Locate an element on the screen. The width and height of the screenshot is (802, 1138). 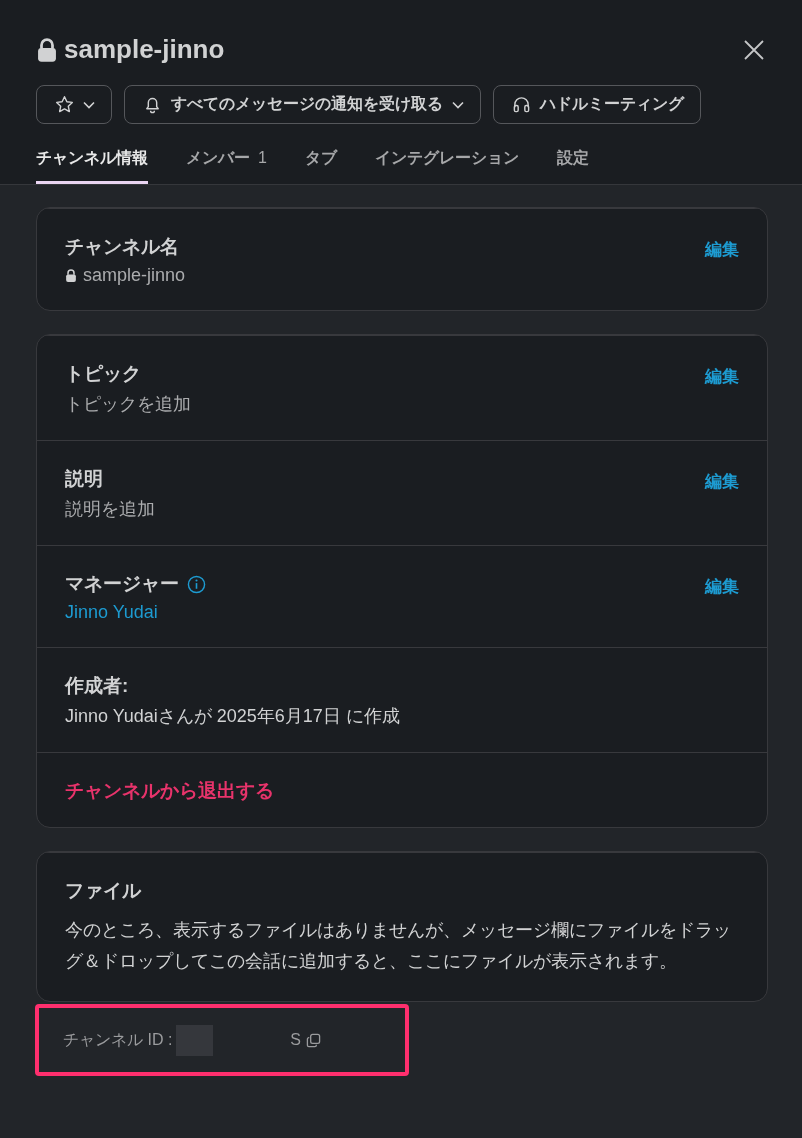
star-menu-button is located at coordinates (74, 104).